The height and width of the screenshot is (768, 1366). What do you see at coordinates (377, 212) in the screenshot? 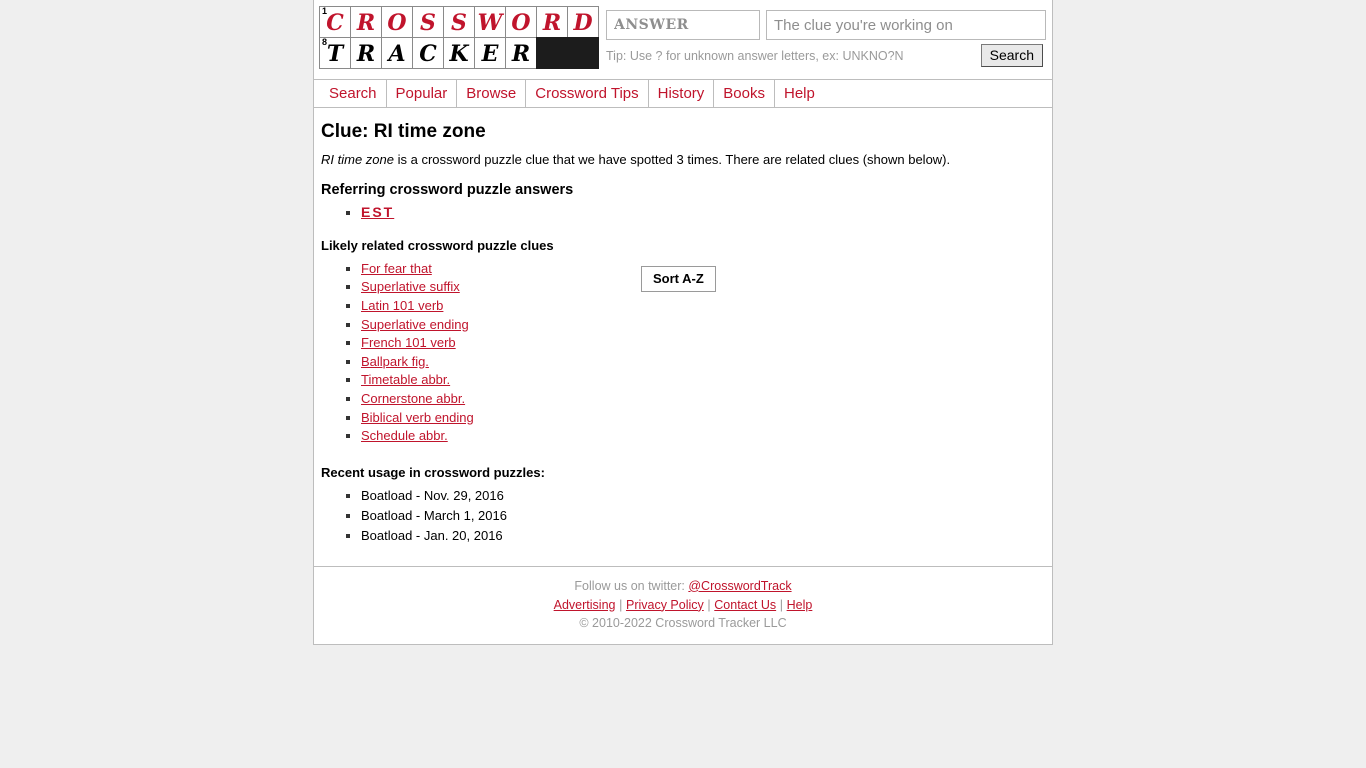
I see `answer-link-est: EST` at bounding box center [377, 212].